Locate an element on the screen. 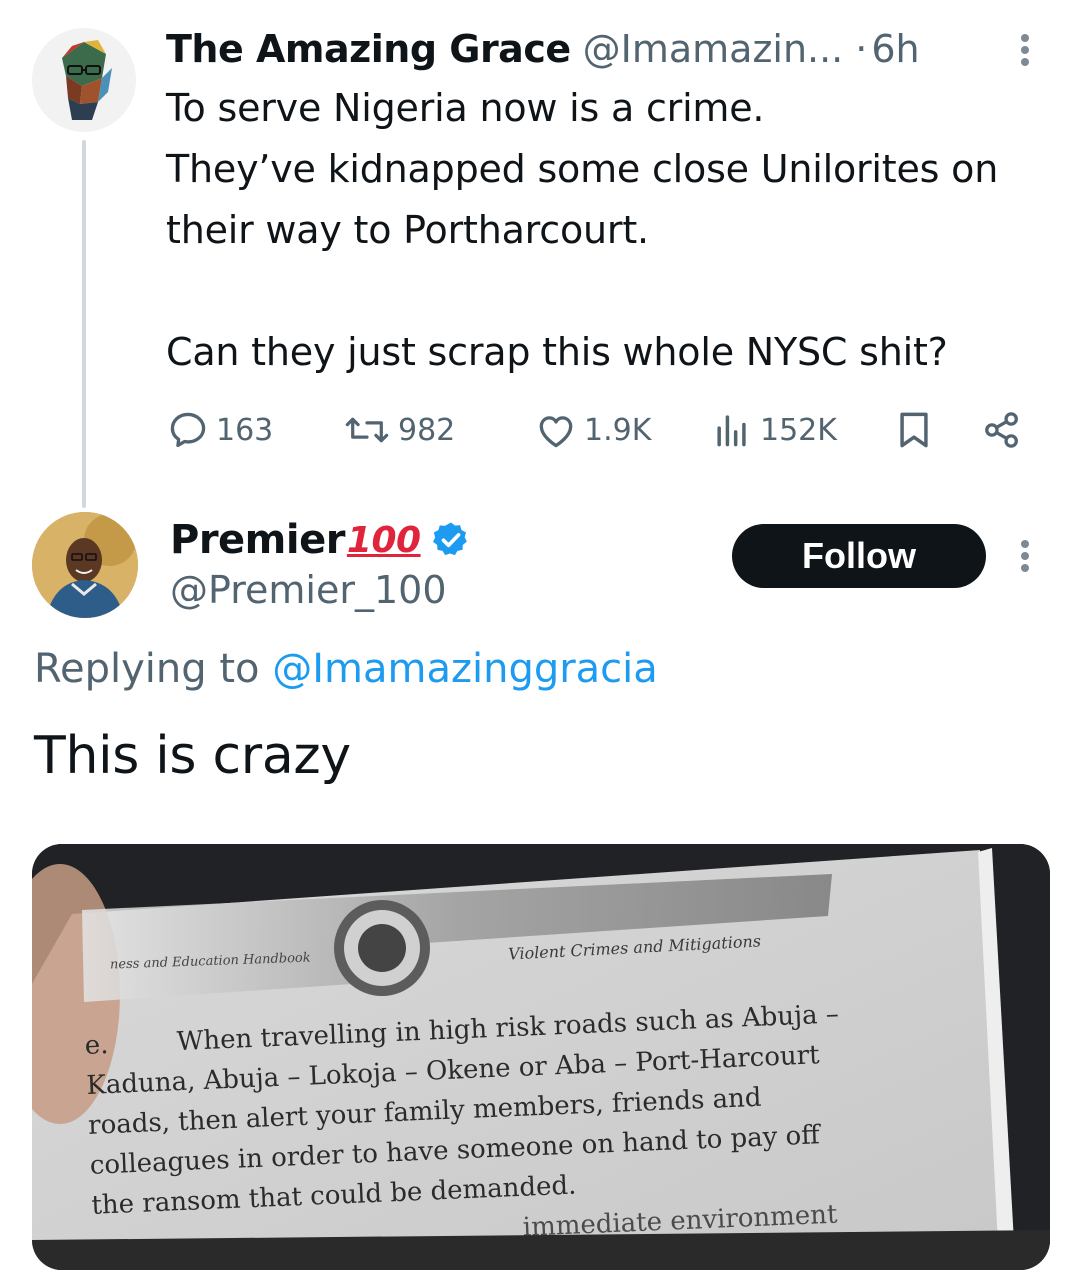 This screenshot has width=1080, height=1278. reply-count: 163 is located at coordinates (245, 430).